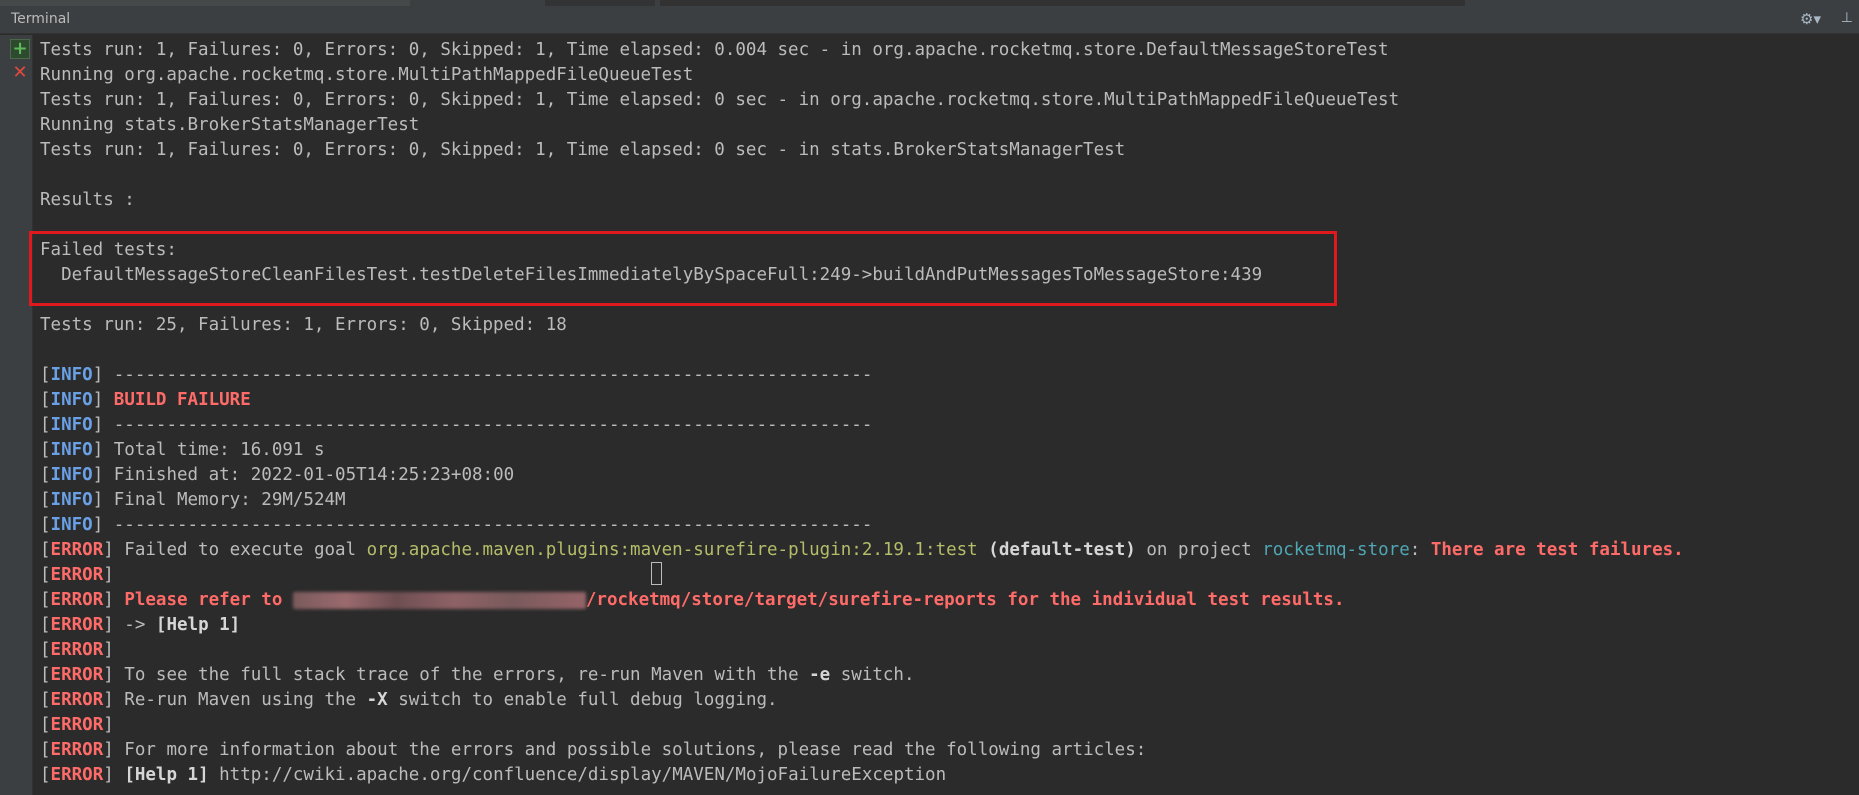  Describe the element at coordinates (208, 600) in the screenshot. I see `text-red: Please refer to` at that location.